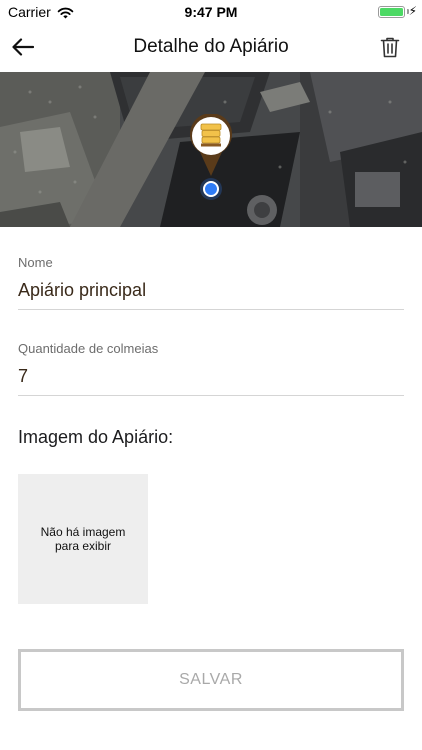  Describe the element at coordinates (211, 189) in the screenshot. I see `current-location-dot` at that location.